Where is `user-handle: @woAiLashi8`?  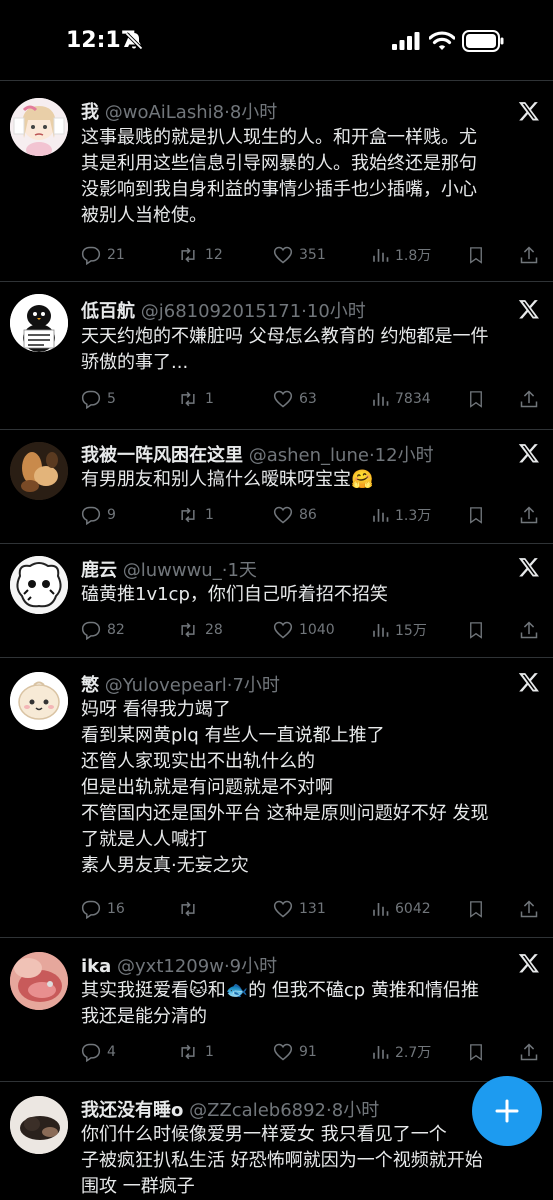
user-handle: @woAiLashi8 is located at coordinates (164, 112).